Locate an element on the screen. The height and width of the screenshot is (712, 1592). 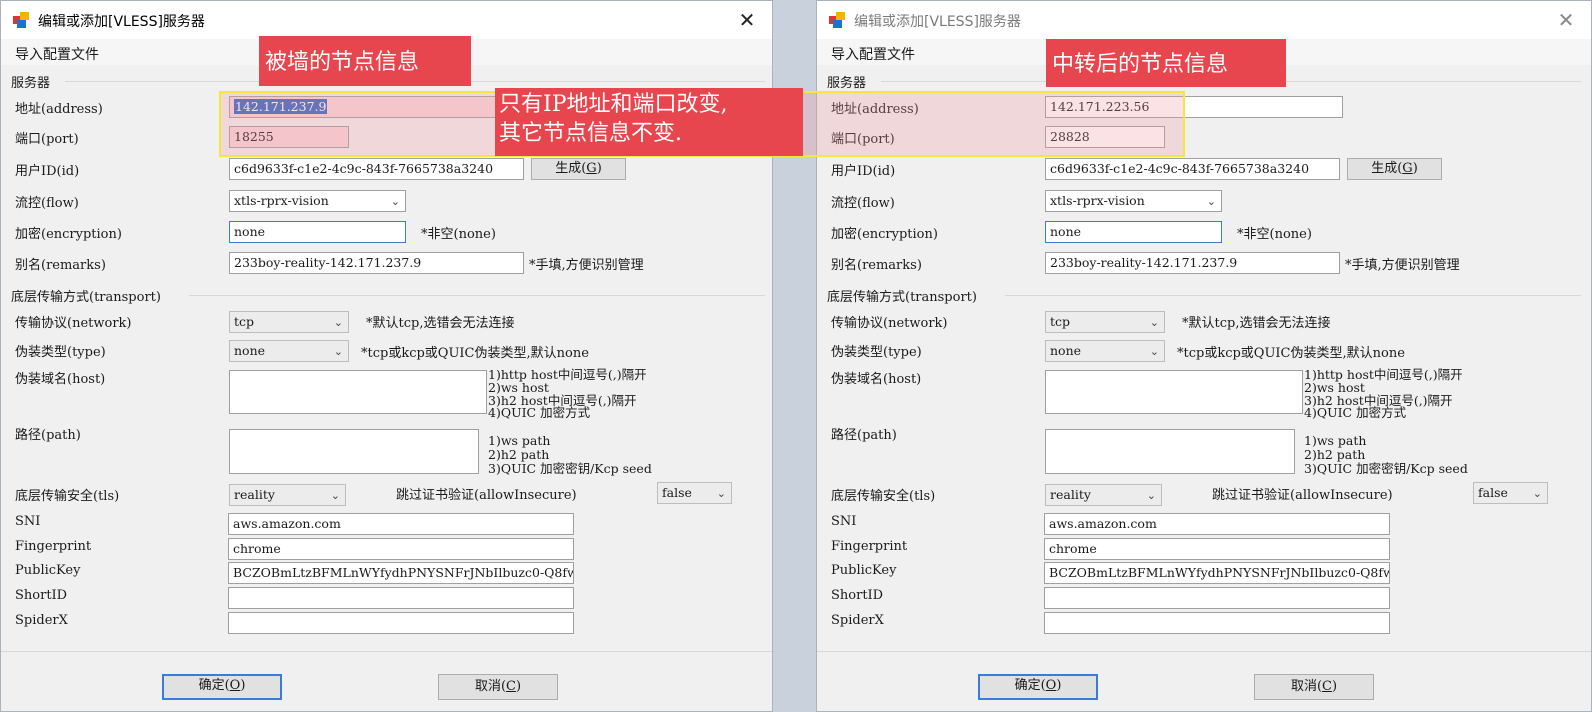
remarks-label: 别名(remarks) is located at coordinates (60, 265).